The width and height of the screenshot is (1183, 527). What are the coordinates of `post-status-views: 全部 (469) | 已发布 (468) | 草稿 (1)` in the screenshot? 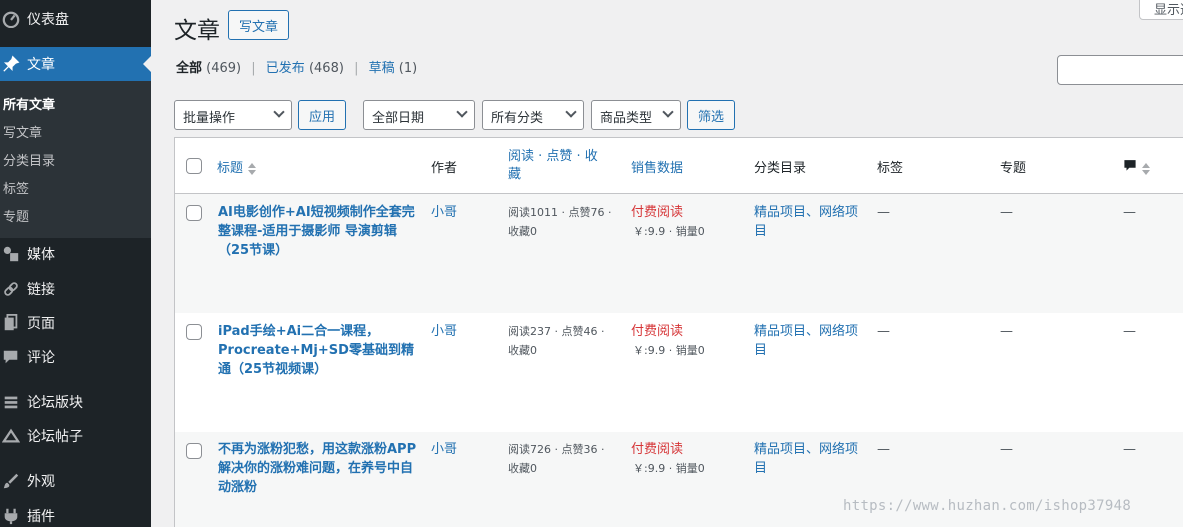 It's located at (296, 66).